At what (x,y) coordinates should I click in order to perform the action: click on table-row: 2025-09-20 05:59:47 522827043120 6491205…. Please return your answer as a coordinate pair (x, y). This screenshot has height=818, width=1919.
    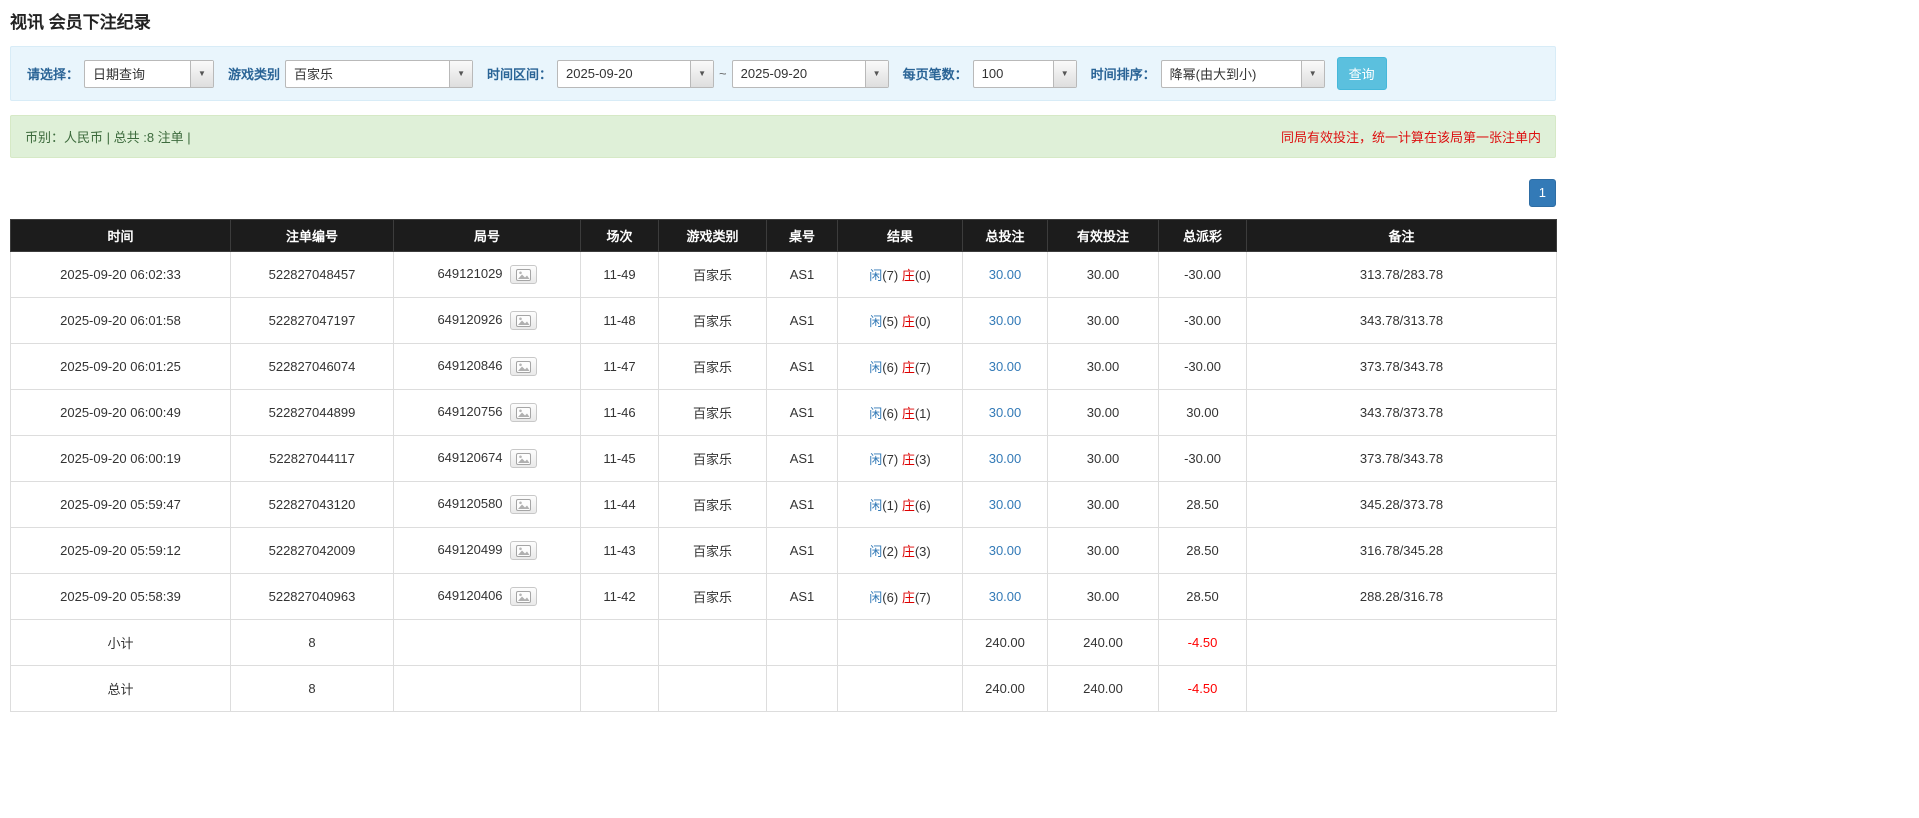
    Looking at the image, I should click on (783, 504).